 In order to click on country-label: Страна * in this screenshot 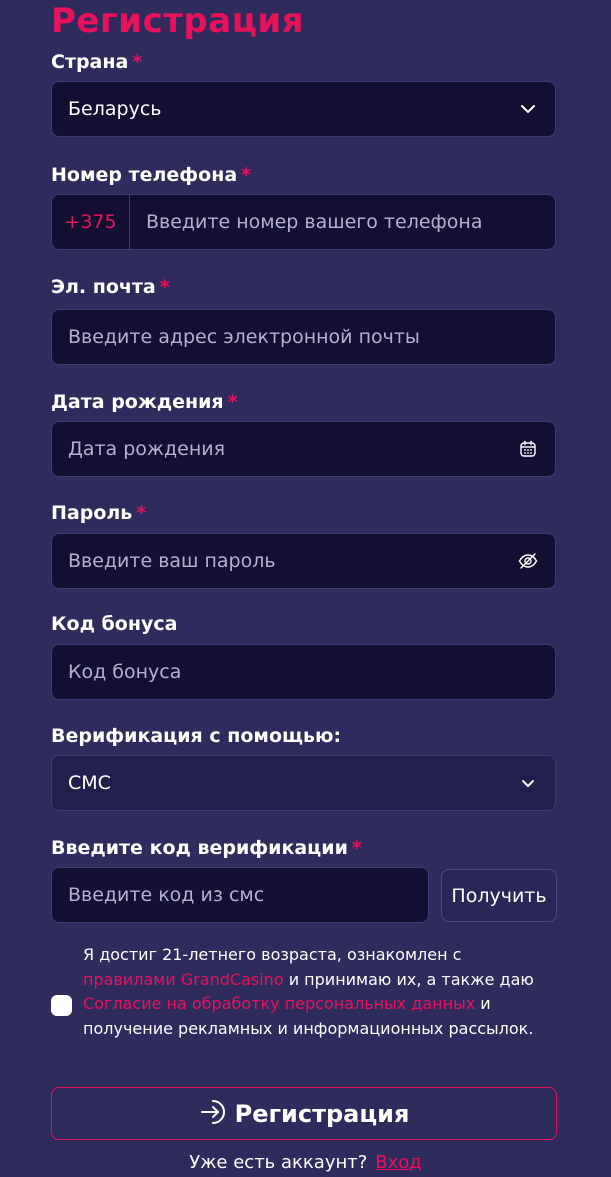, I will do `click(96, 62)`.